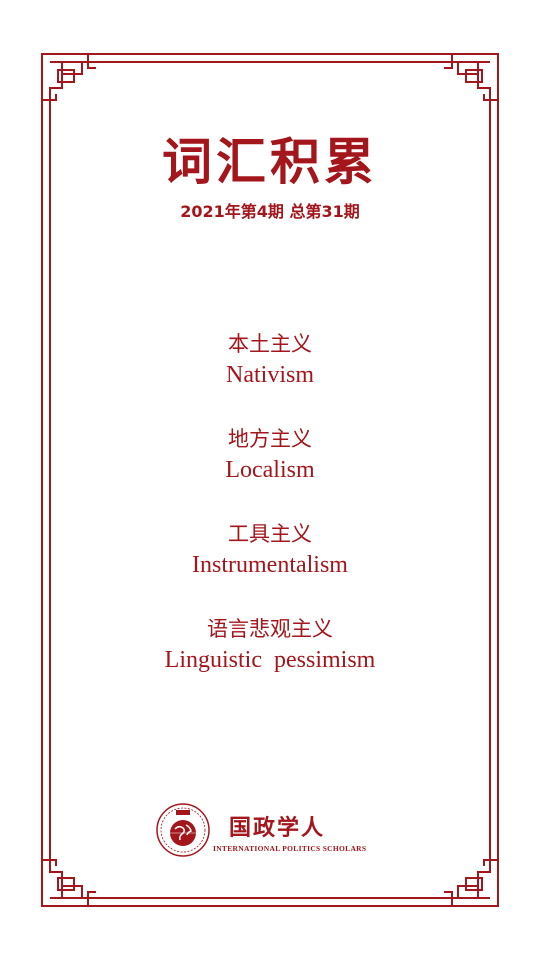 Image resolution: width=540 pixels, height=960 pixels. Describe the element at coordinates (270, 534) in the screenshot. I see `term-chinese: 工具主义` at that location.